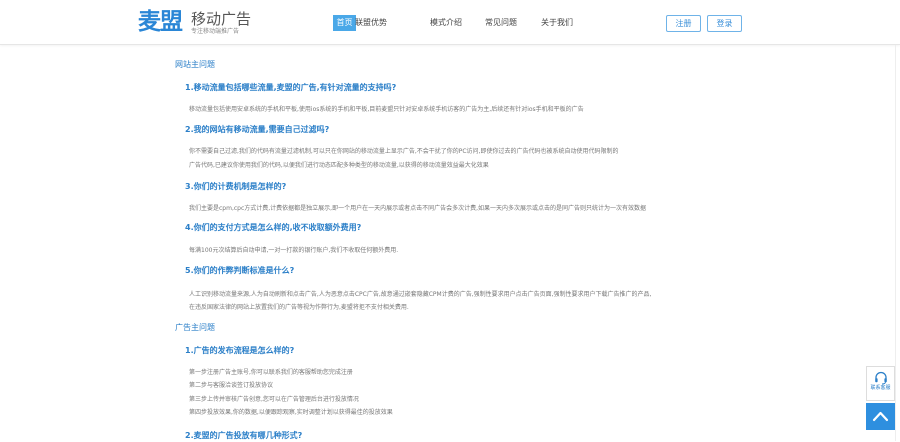  What do you see at coordinates (294, 250) in the screenshot?
I see `answer-text: 每满100元次结算后自动申请,一对一打款的银行账户,我们不收取任何额外费用.` at bounding box center [294, 250].